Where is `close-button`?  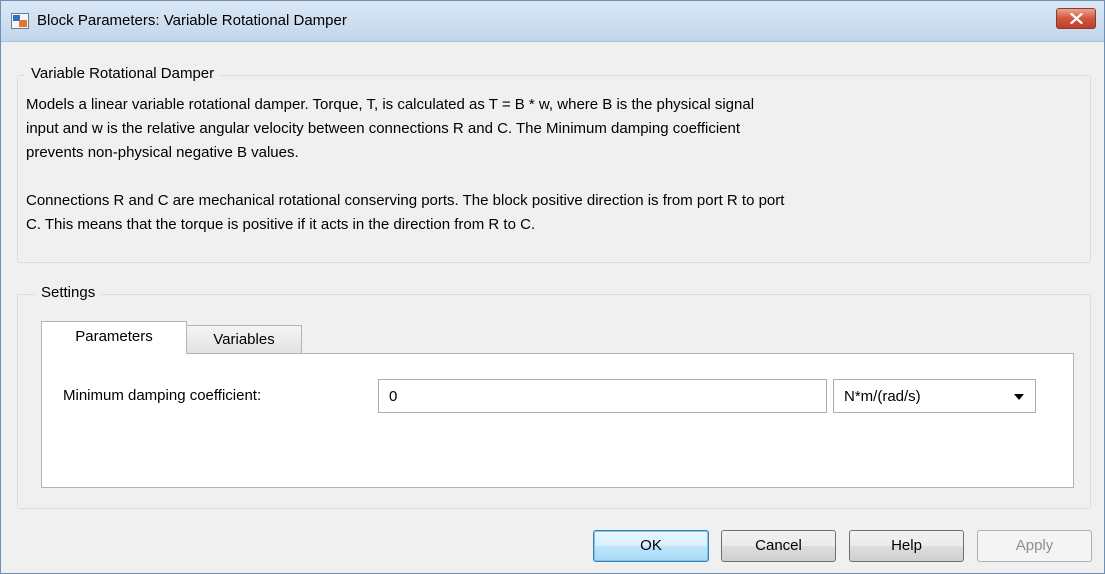
close-button is located at coordinates (1076, 18).